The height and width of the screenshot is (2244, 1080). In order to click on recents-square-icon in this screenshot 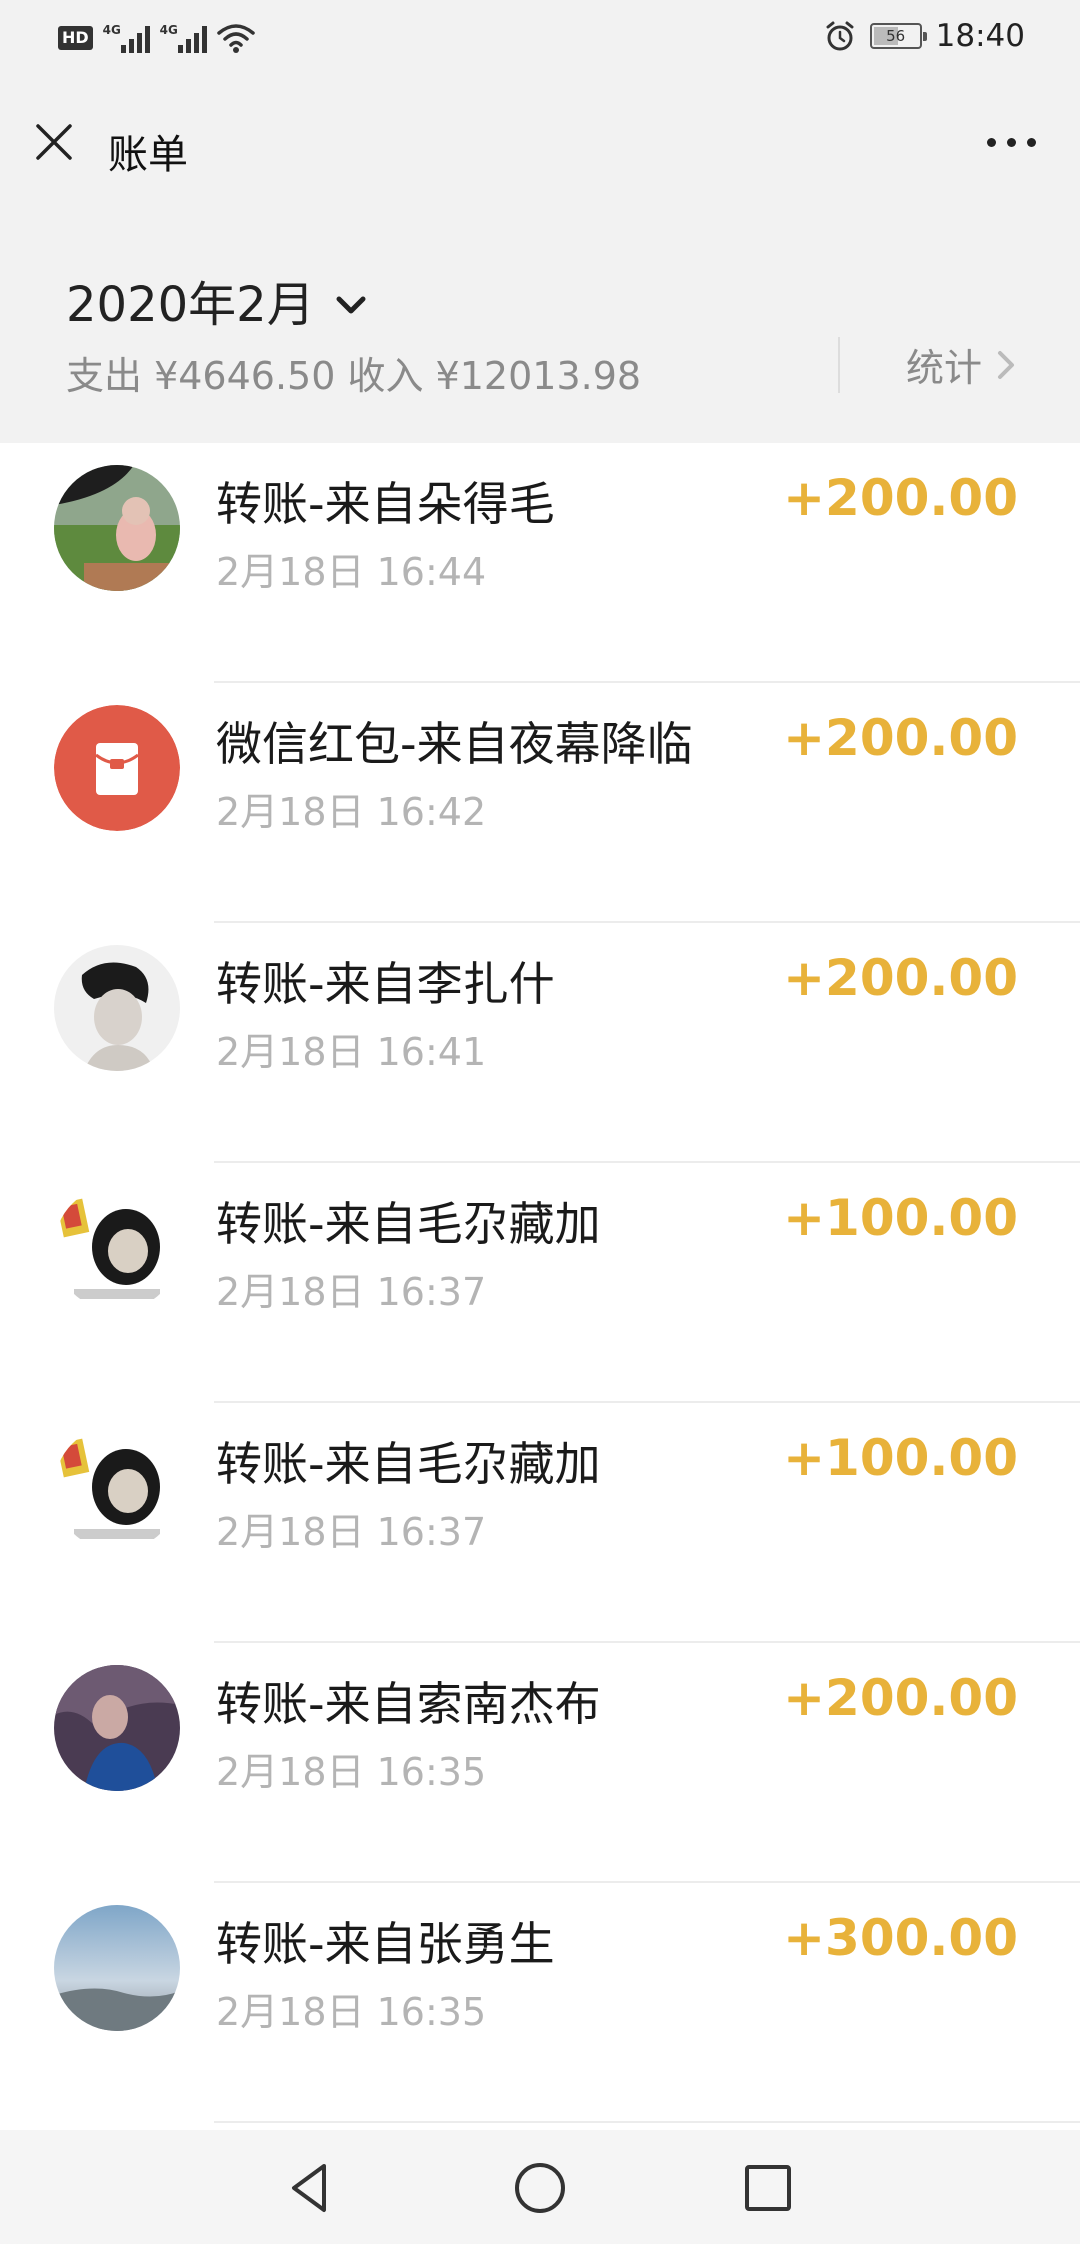, I will do `click(768, 2188)`.